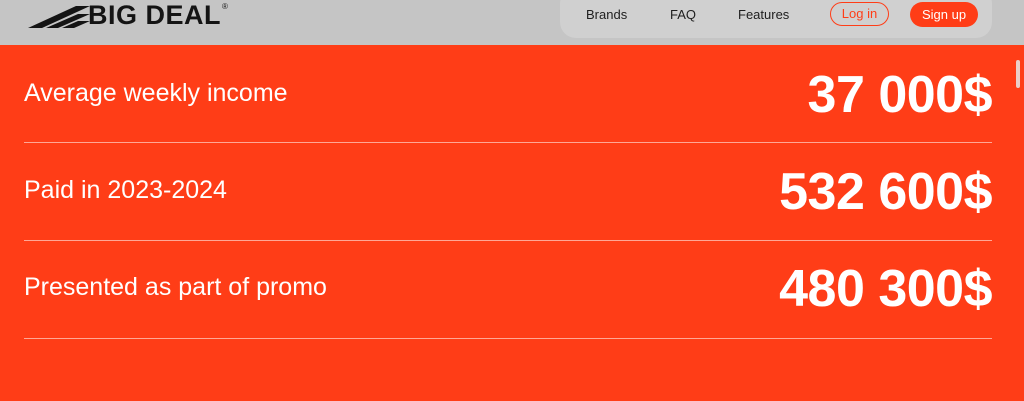 This screenshot has height=401, width=1024. I want to click on stat-value: 37 000$, so click(900, 95).